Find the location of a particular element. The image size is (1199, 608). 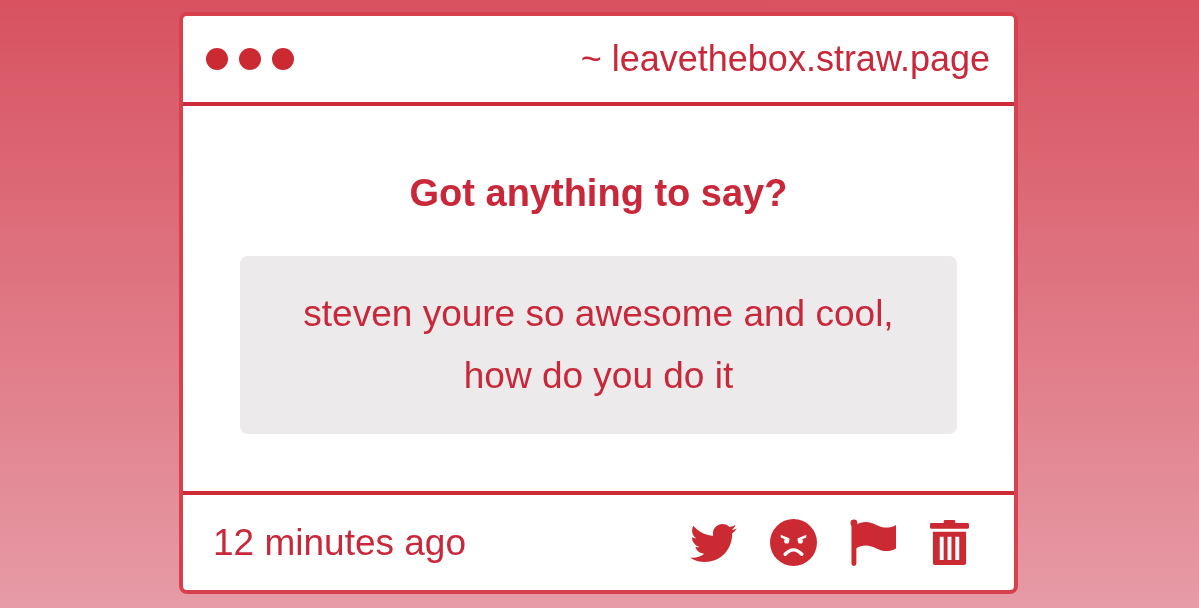

prompt-title: Got anything to say? is located at coordinates (598, 193).